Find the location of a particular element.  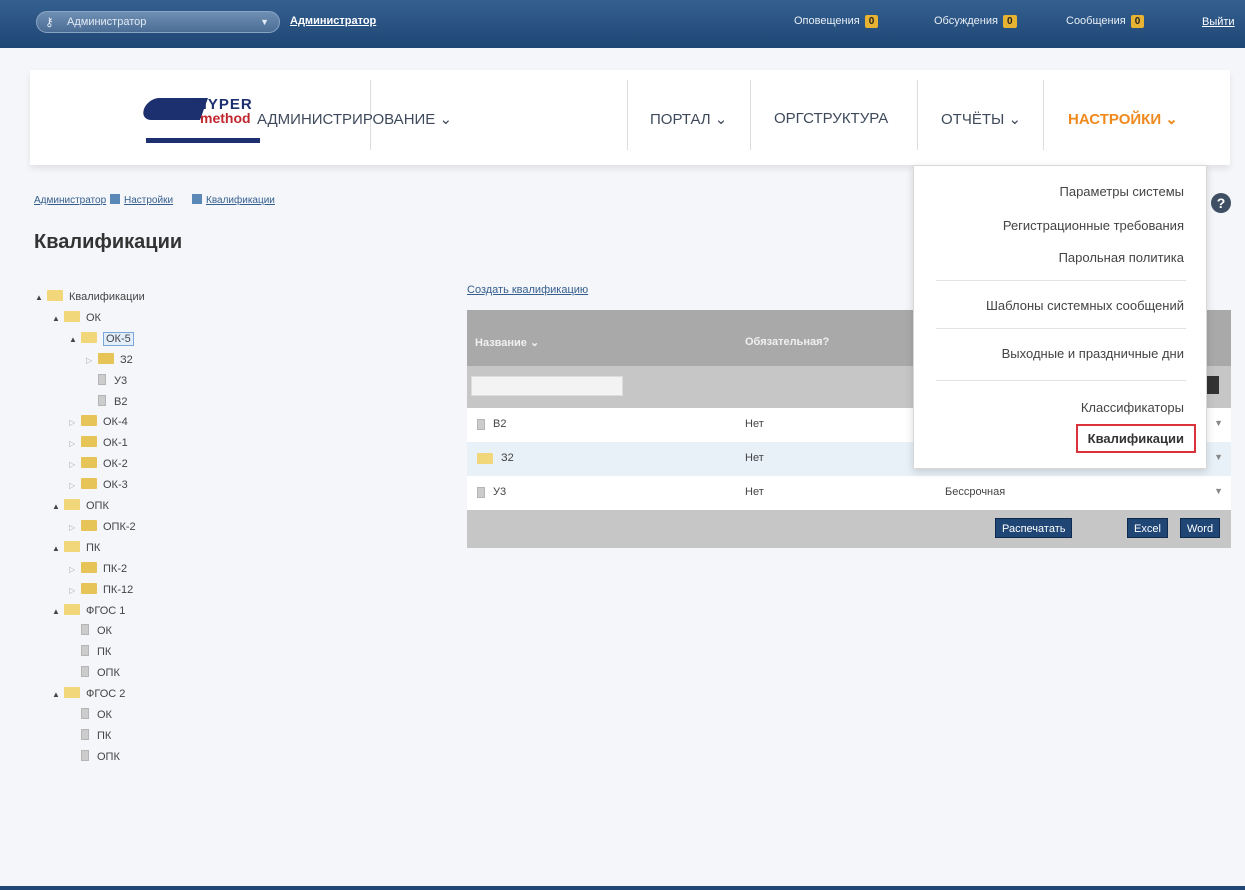

tree-node: ▷ ОК-3 is located at coordinates (98, 485).